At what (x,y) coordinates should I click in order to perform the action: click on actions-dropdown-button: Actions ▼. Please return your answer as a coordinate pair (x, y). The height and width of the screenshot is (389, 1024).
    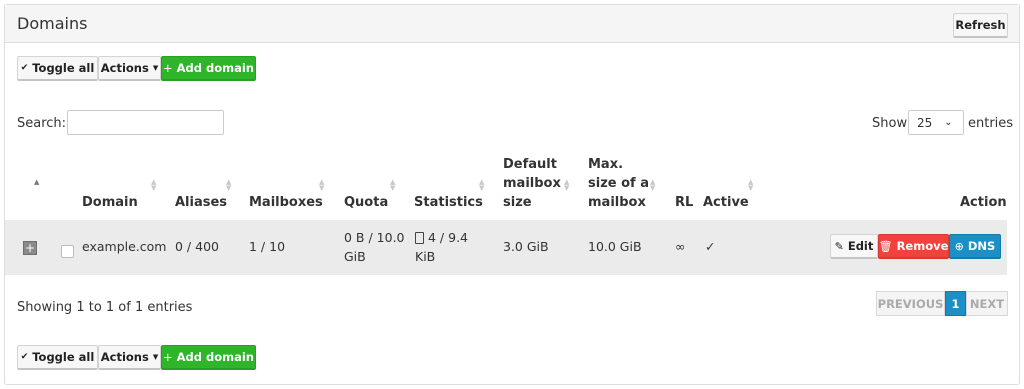
    Looking at the image, I should click on (129, 68).